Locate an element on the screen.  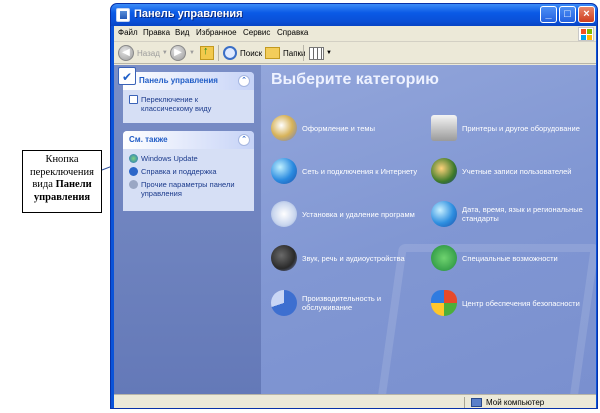
users-icon is located at coordinates (444, 171).